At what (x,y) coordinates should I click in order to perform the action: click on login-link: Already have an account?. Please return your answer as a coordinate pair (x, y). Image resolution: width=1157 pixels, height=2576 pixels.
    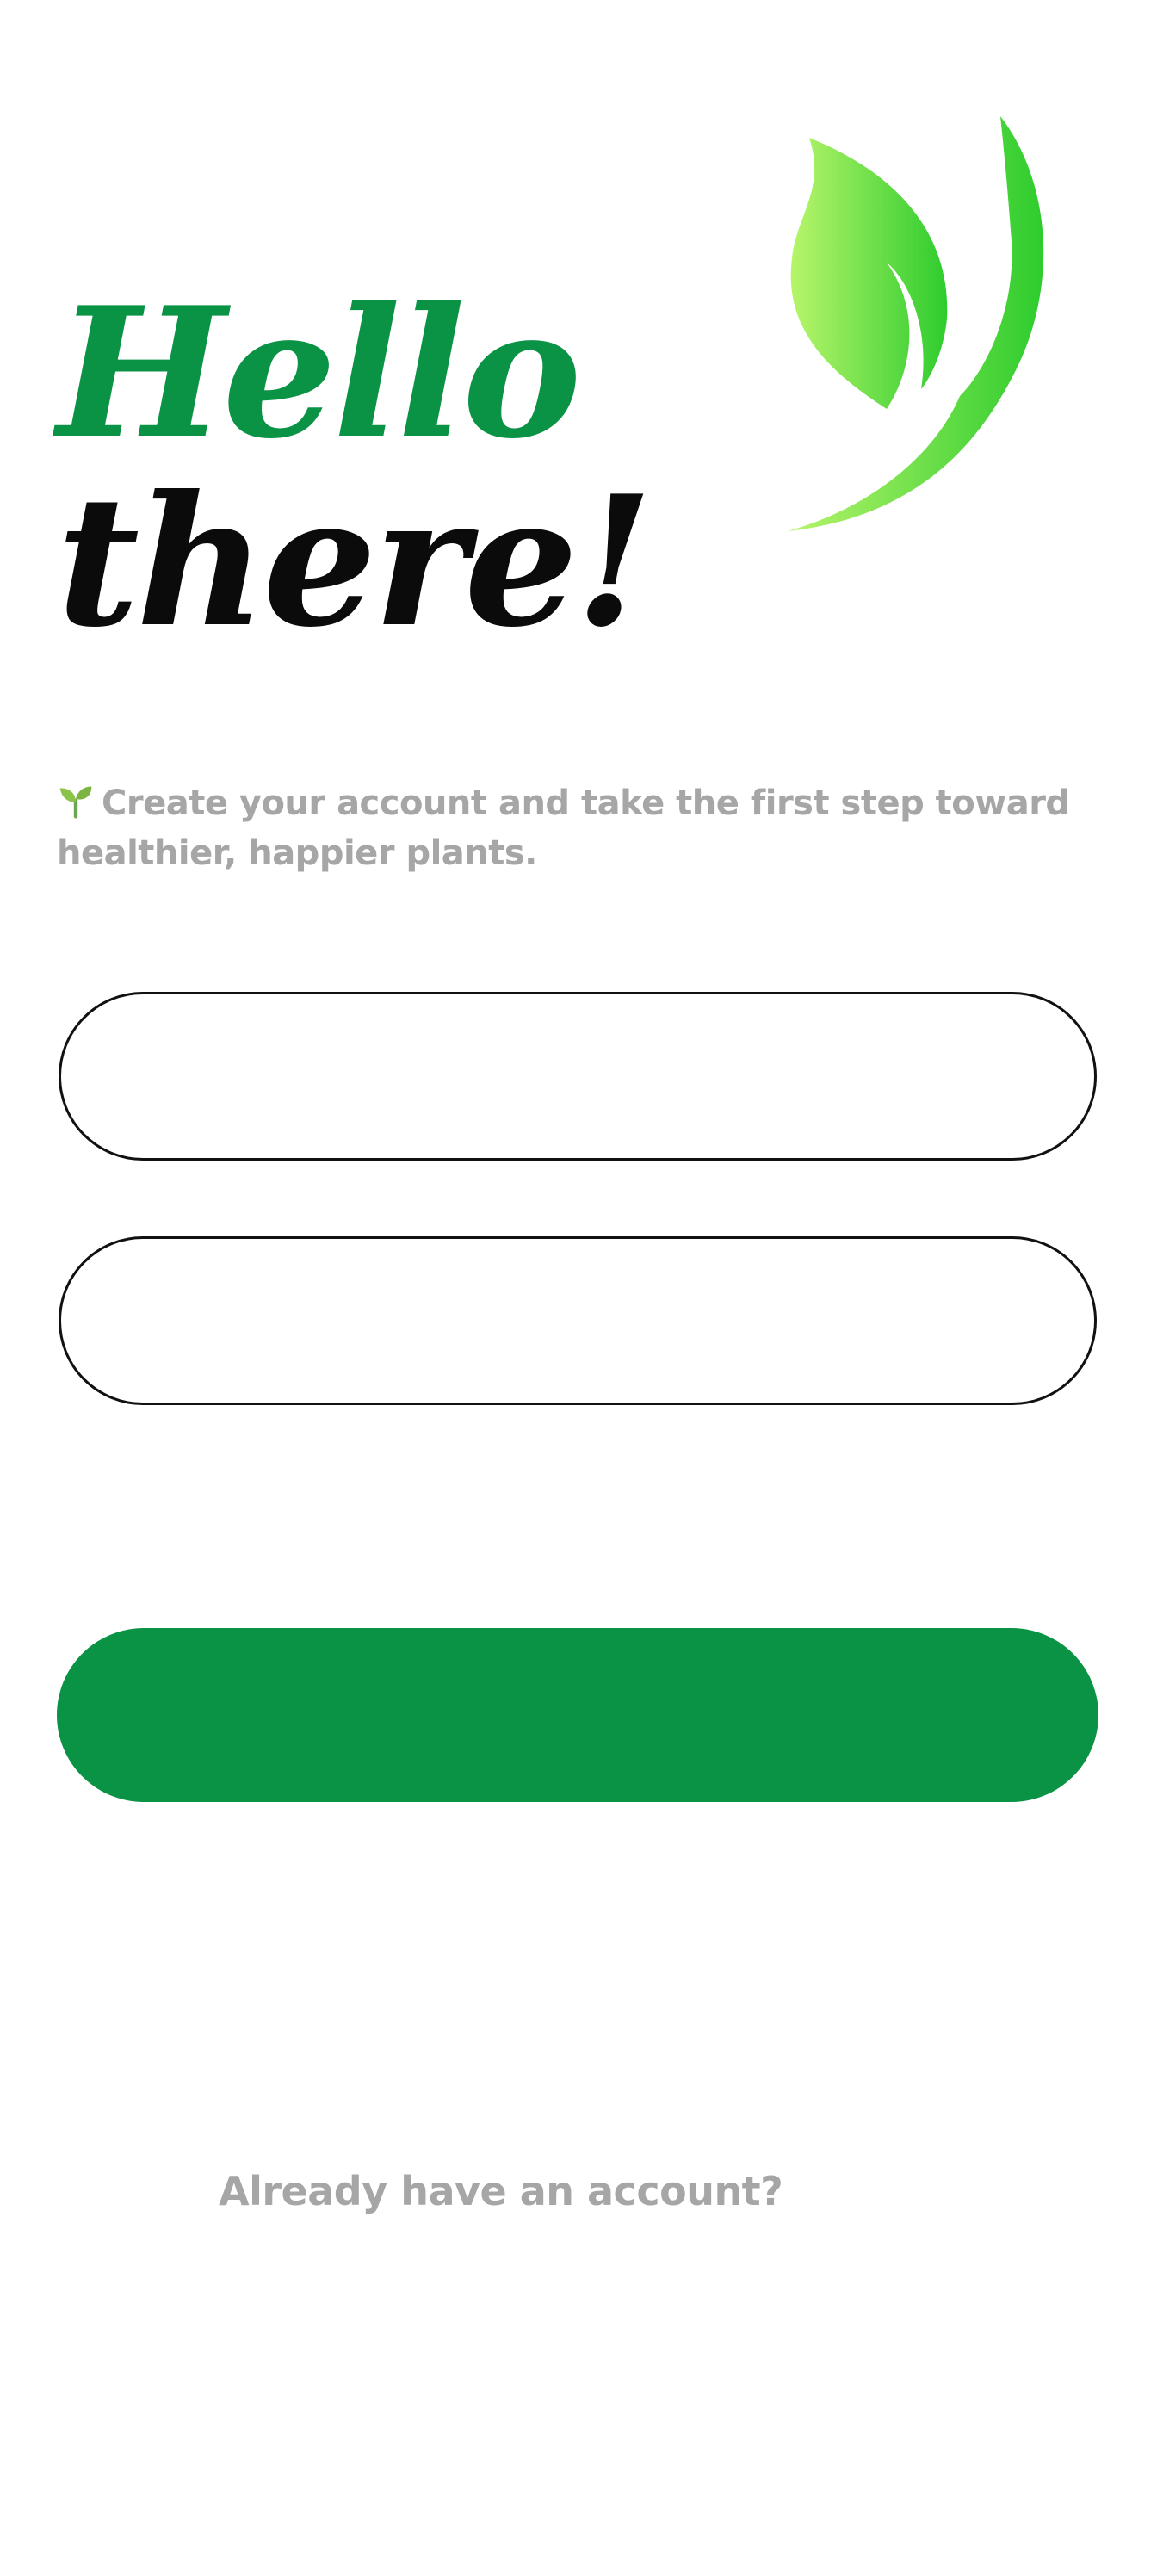
    Looking at the image, I should click on (501, 2191).